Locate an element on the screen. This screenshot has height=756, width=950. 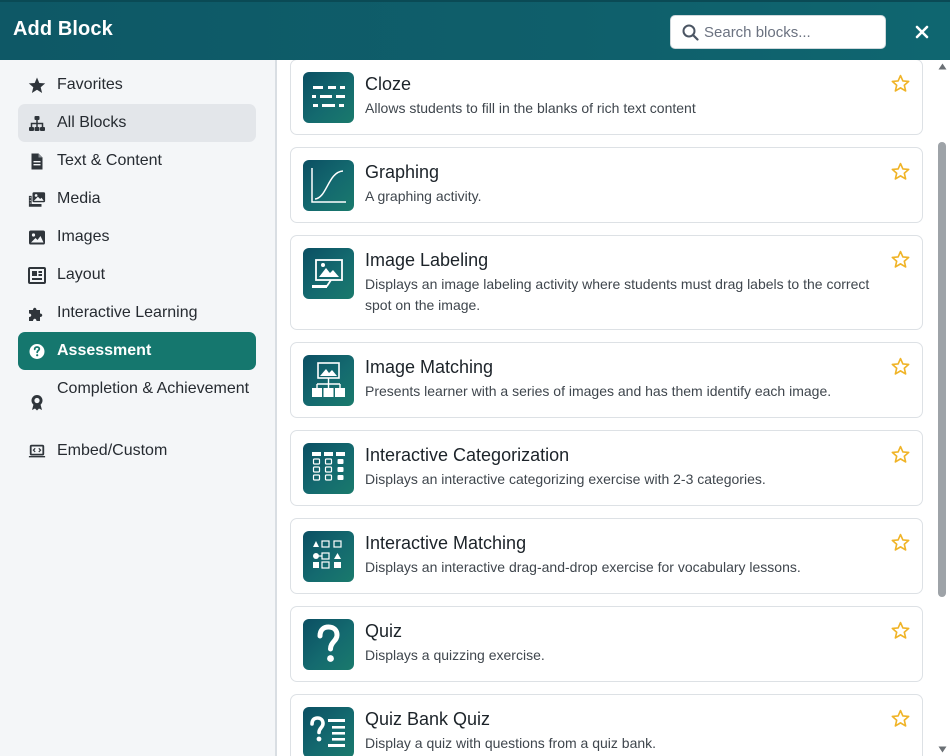
modal-title: Add Block is located at coordinates (63, 29).